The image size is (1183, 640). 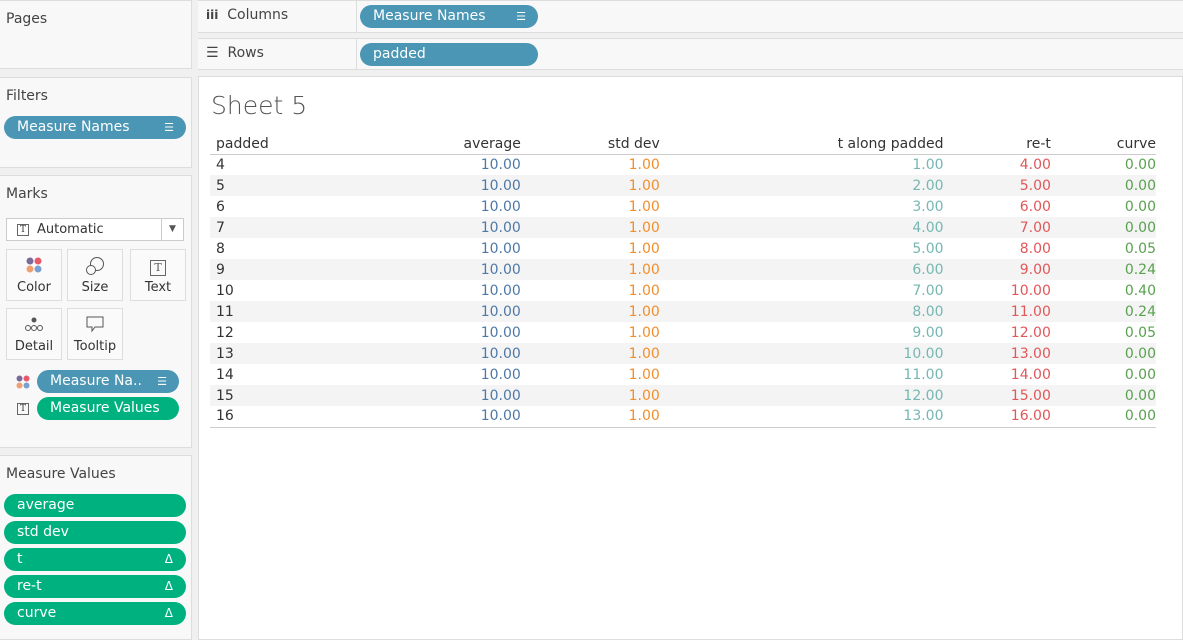 What do you see at coordinates (34, 327) in the screenshot?
I see `detail-icon` at bounding box center [34, 327].